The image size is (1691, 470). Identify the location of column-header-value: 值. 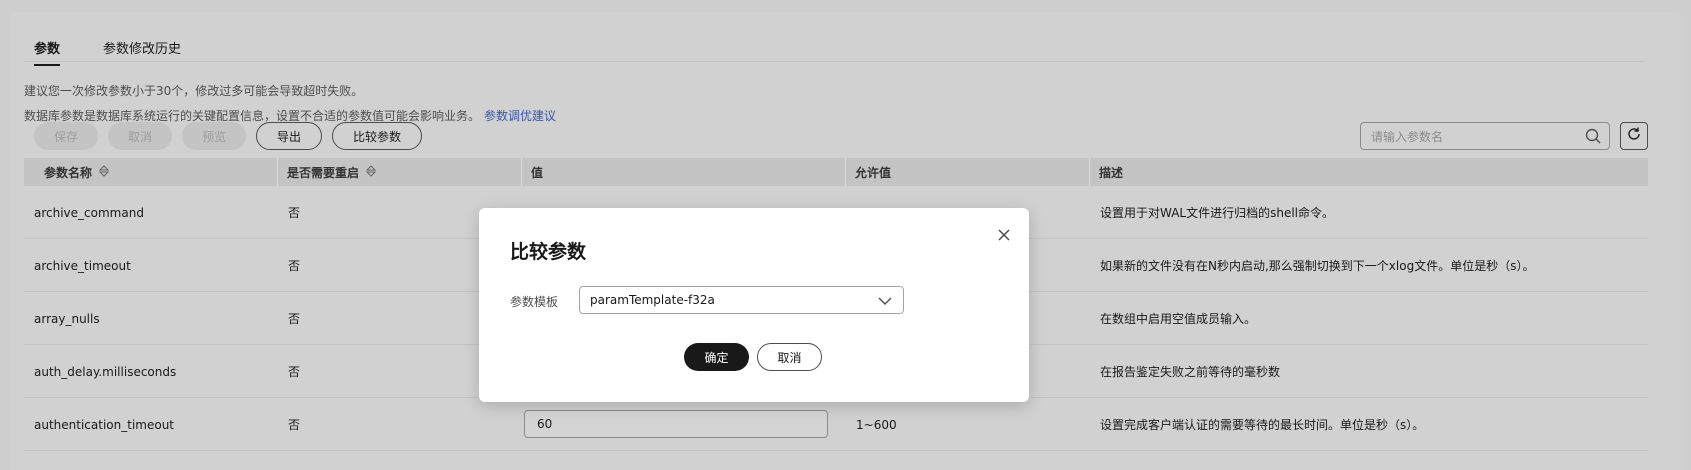
(537, 172).